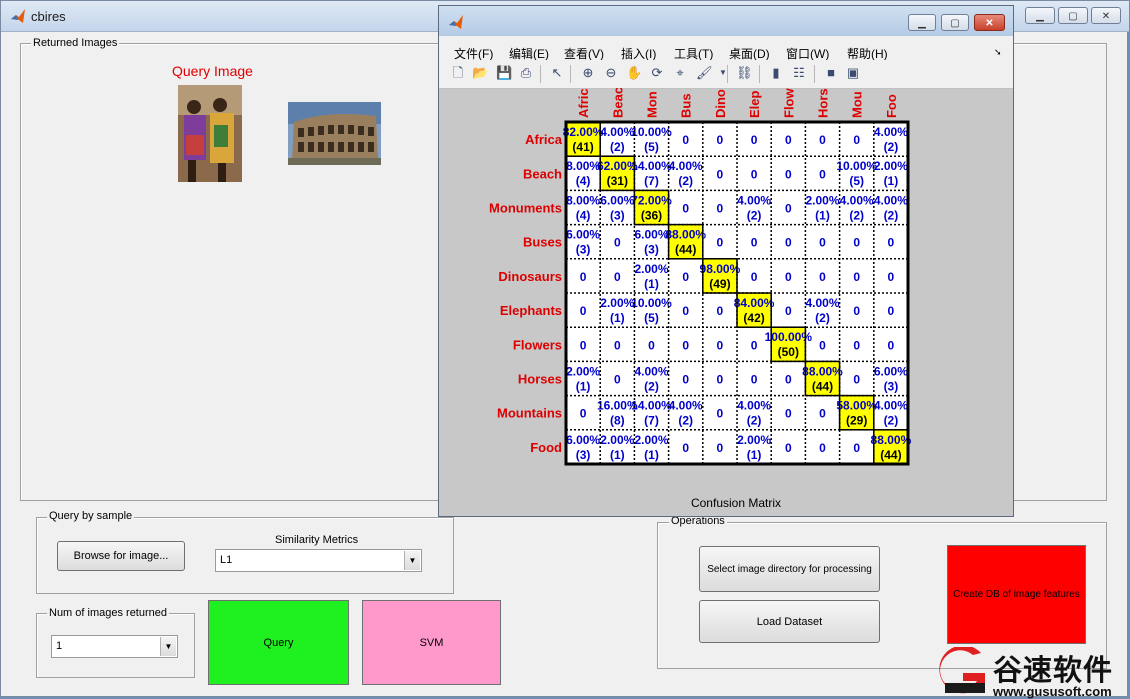 The width and height of the screenshot is (1130, 699). What do you see at coordinates (617, 103) in the screenshot?
I see `column-label: Beac` at bounding box center [617, 103].